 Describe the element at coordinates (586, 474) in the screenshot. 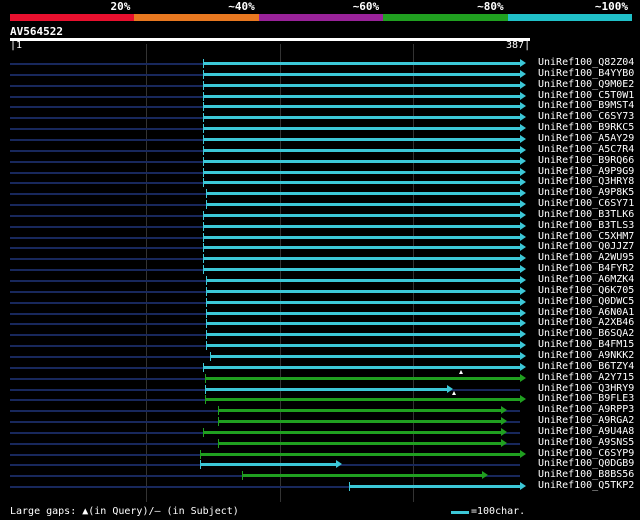

I see `hit-name-link: UniRef100_B8BS56` at that location.